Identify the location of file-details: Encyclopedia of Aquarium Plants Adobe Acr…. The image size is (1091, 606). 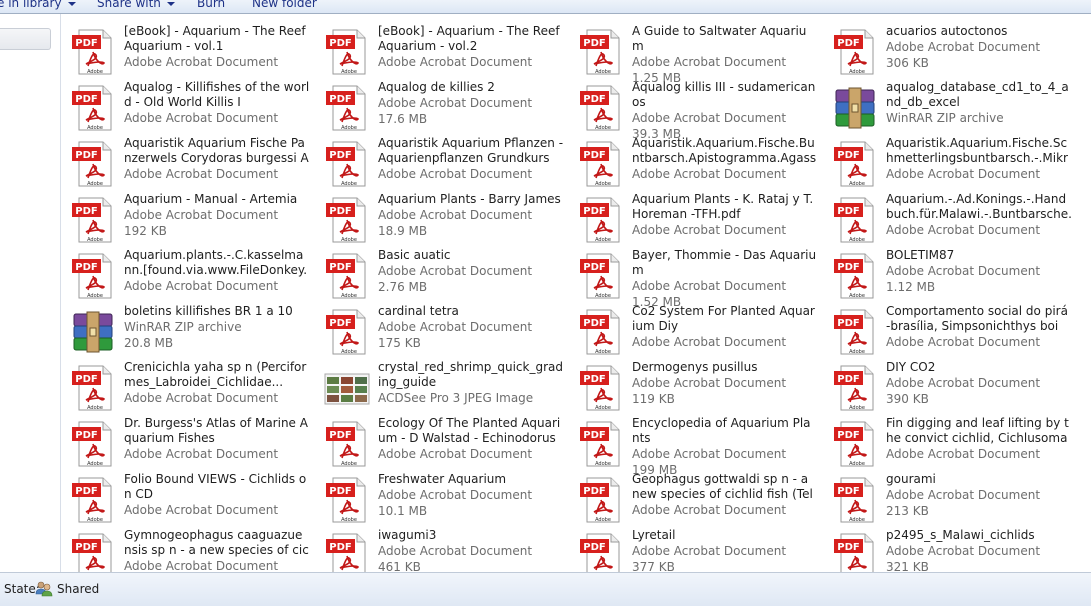
(725, 447).